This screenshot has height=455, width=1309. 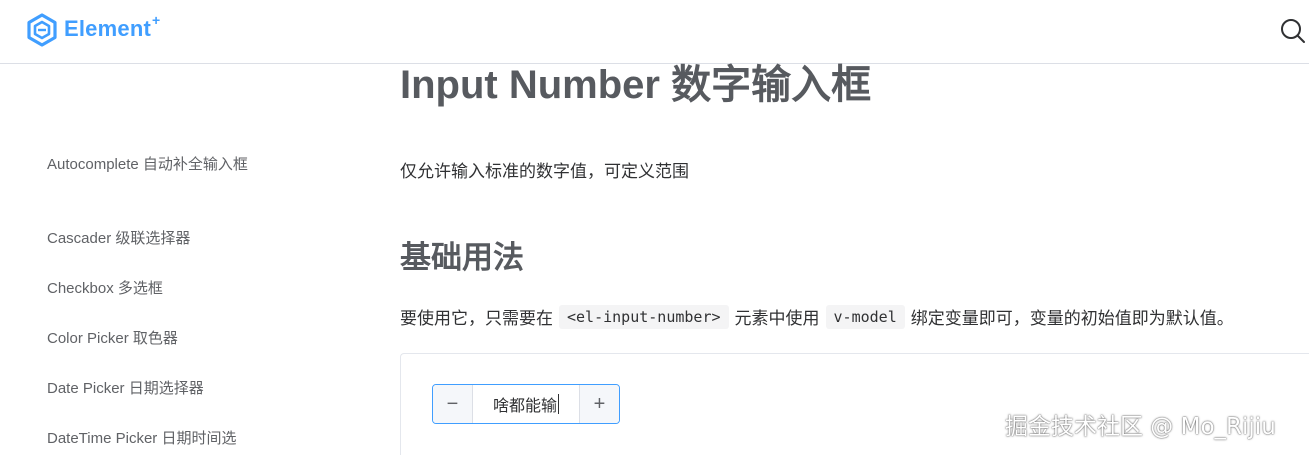 What do you see at coordinates (157, 388) in the screenshot?
I see `sidebar-item-date-picker: Date Picker 日期选择器` at bounding box center [157, 388].